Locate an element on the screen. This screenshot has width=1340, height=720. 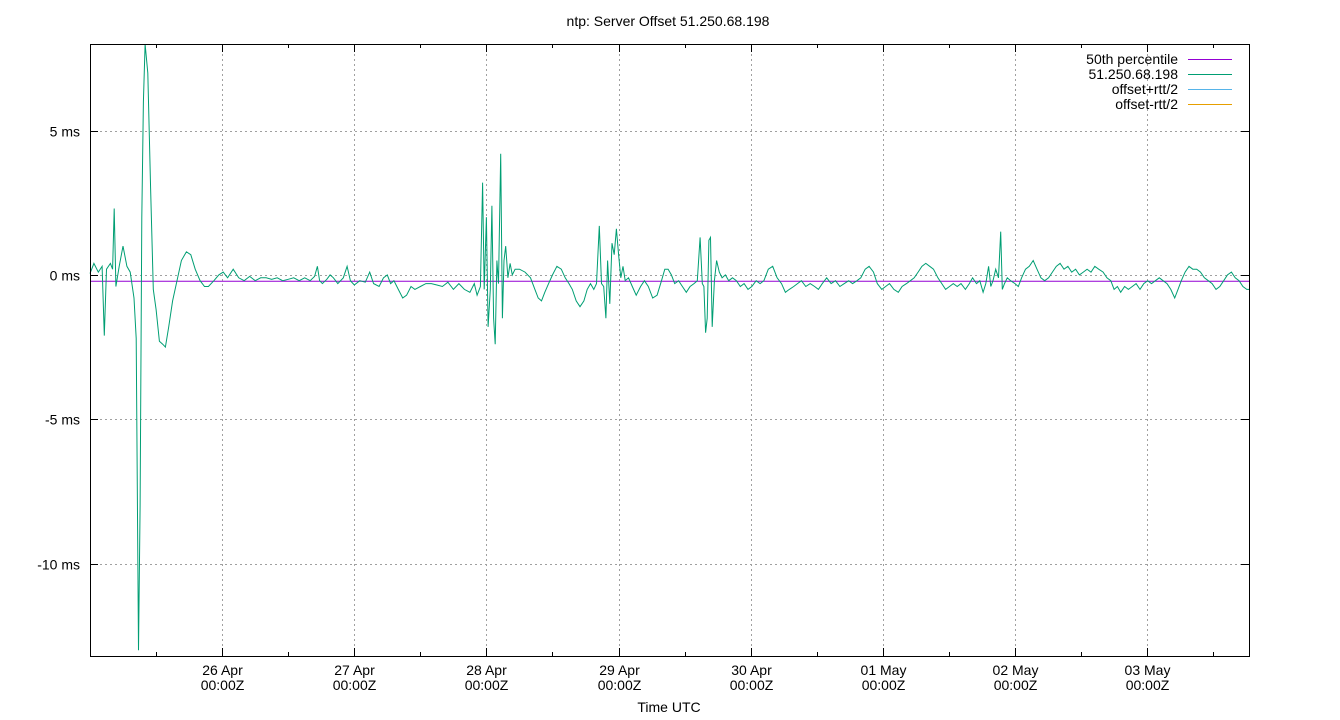
x-tick-label-date: 30 Apr is located at coordinates (751, 670).